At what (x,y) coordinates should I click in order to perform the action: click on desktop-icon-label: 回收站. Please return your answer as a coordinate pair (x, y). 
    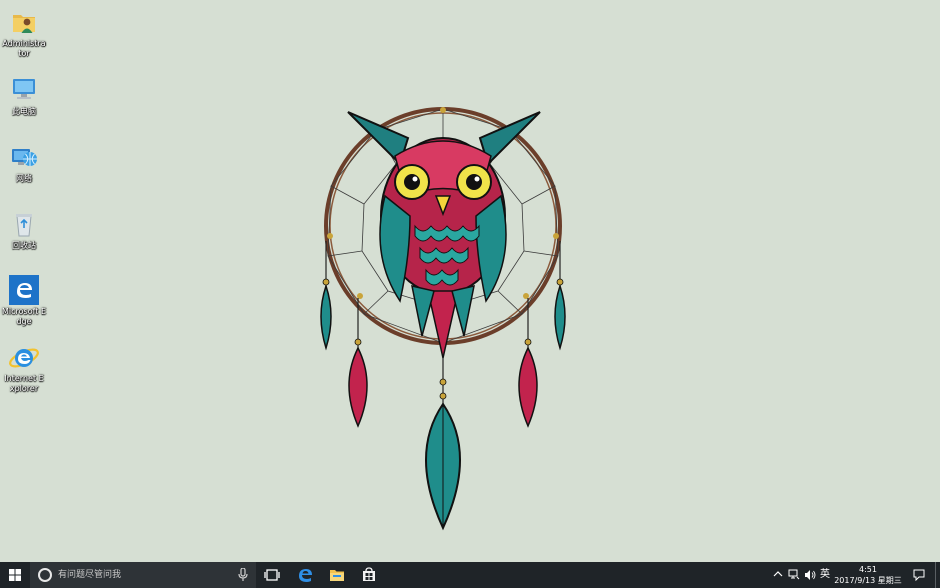
    Looking at the image, I should click on (24, 245).